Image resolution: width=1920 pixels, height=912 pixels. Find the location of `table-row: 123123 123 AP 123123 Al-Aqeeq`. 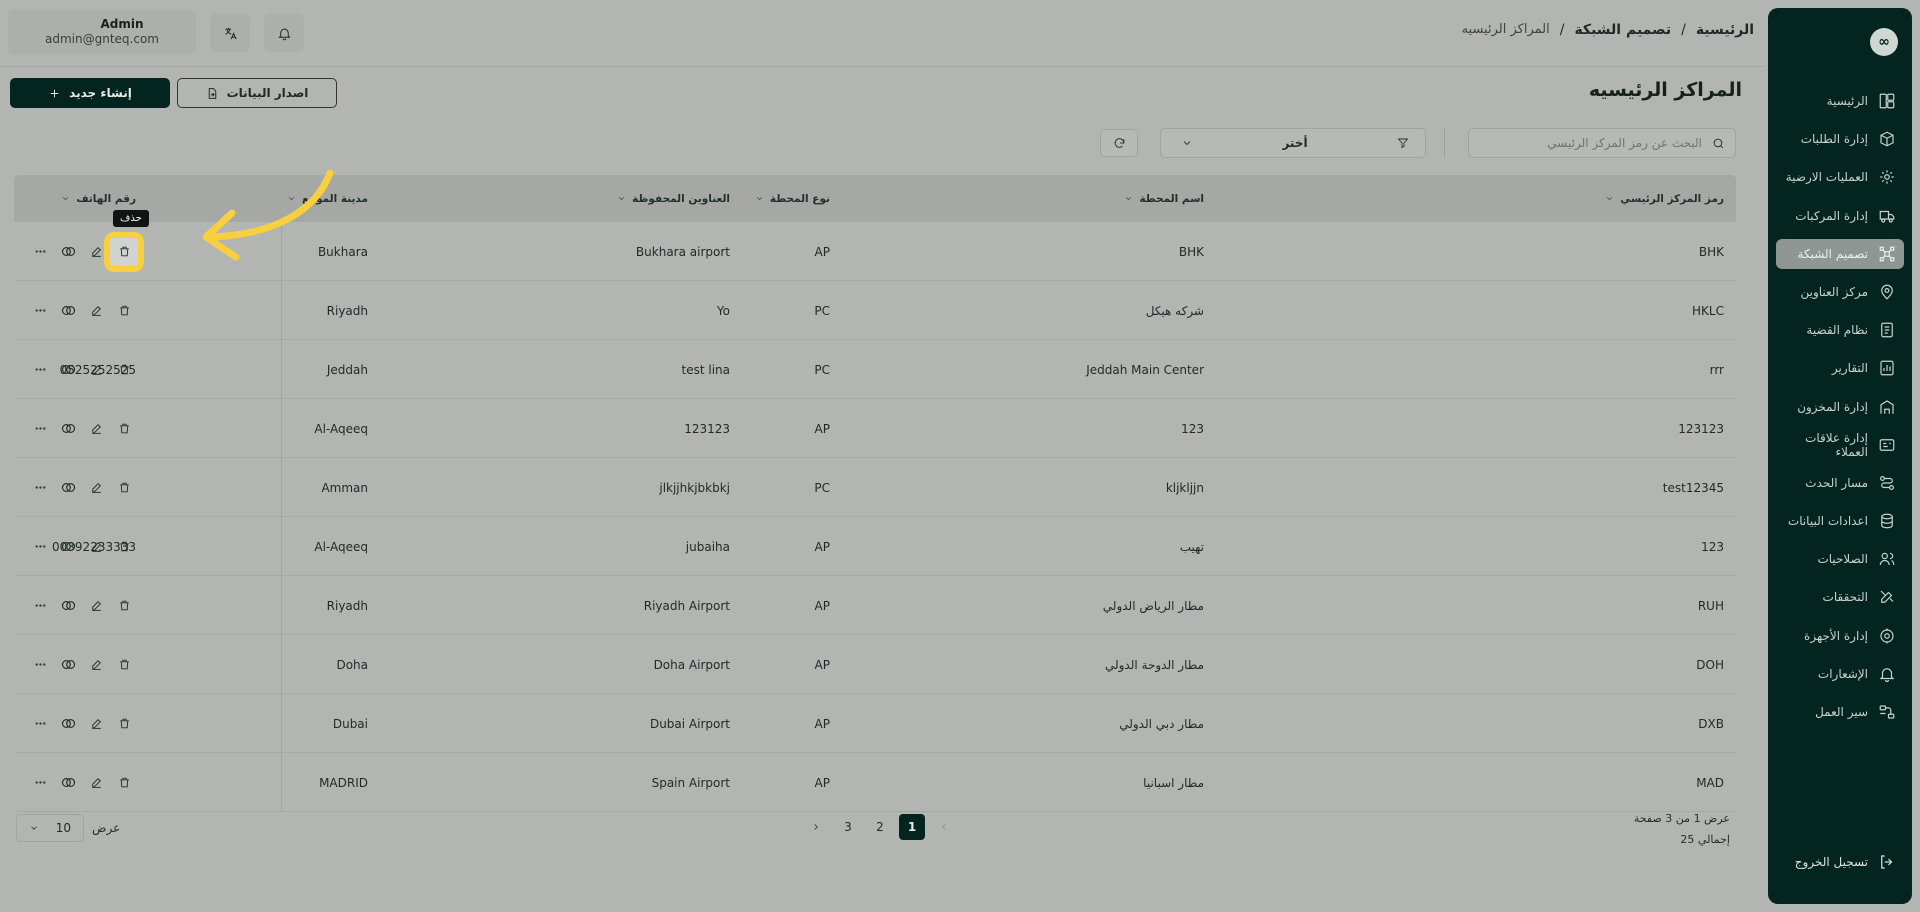

table-row: 123123 123 AP 123123 Al-Aqeeq is located at coordinates (875, 428).